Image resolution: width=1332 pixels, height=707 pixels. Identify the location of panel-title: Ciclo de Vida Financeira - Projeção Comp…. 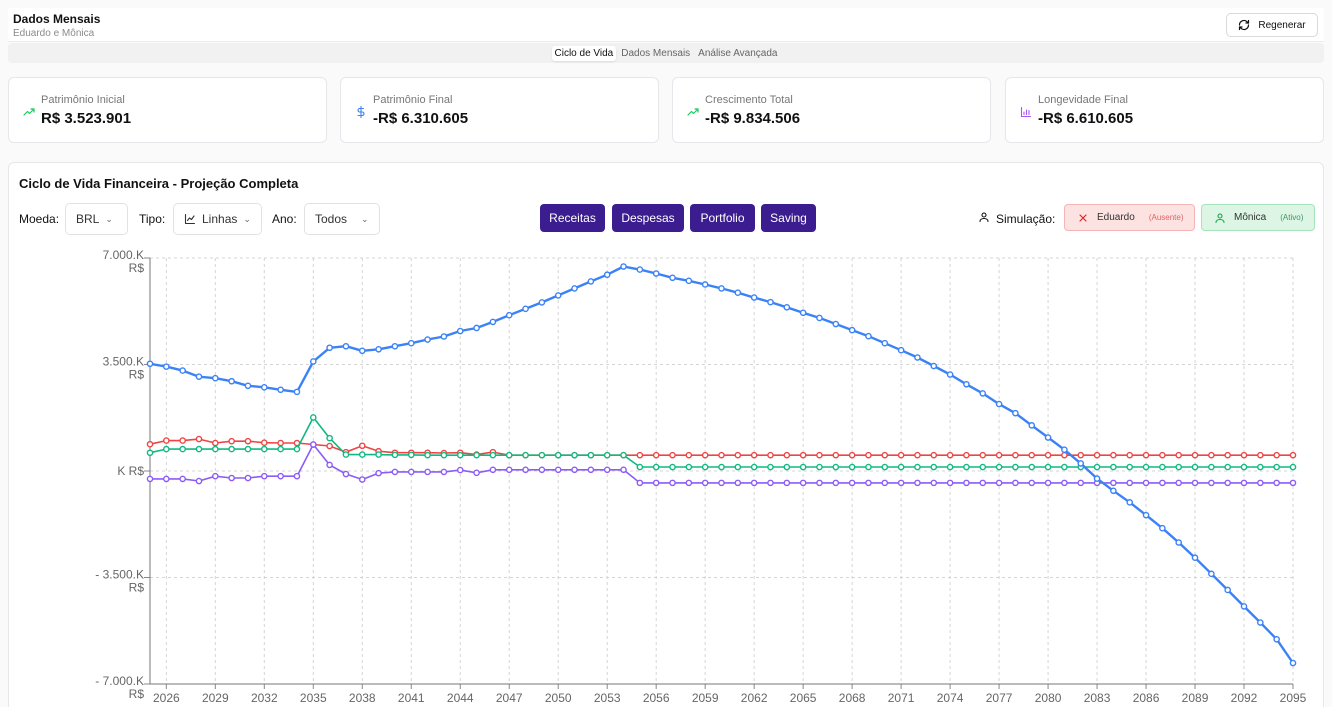
(159, 183).